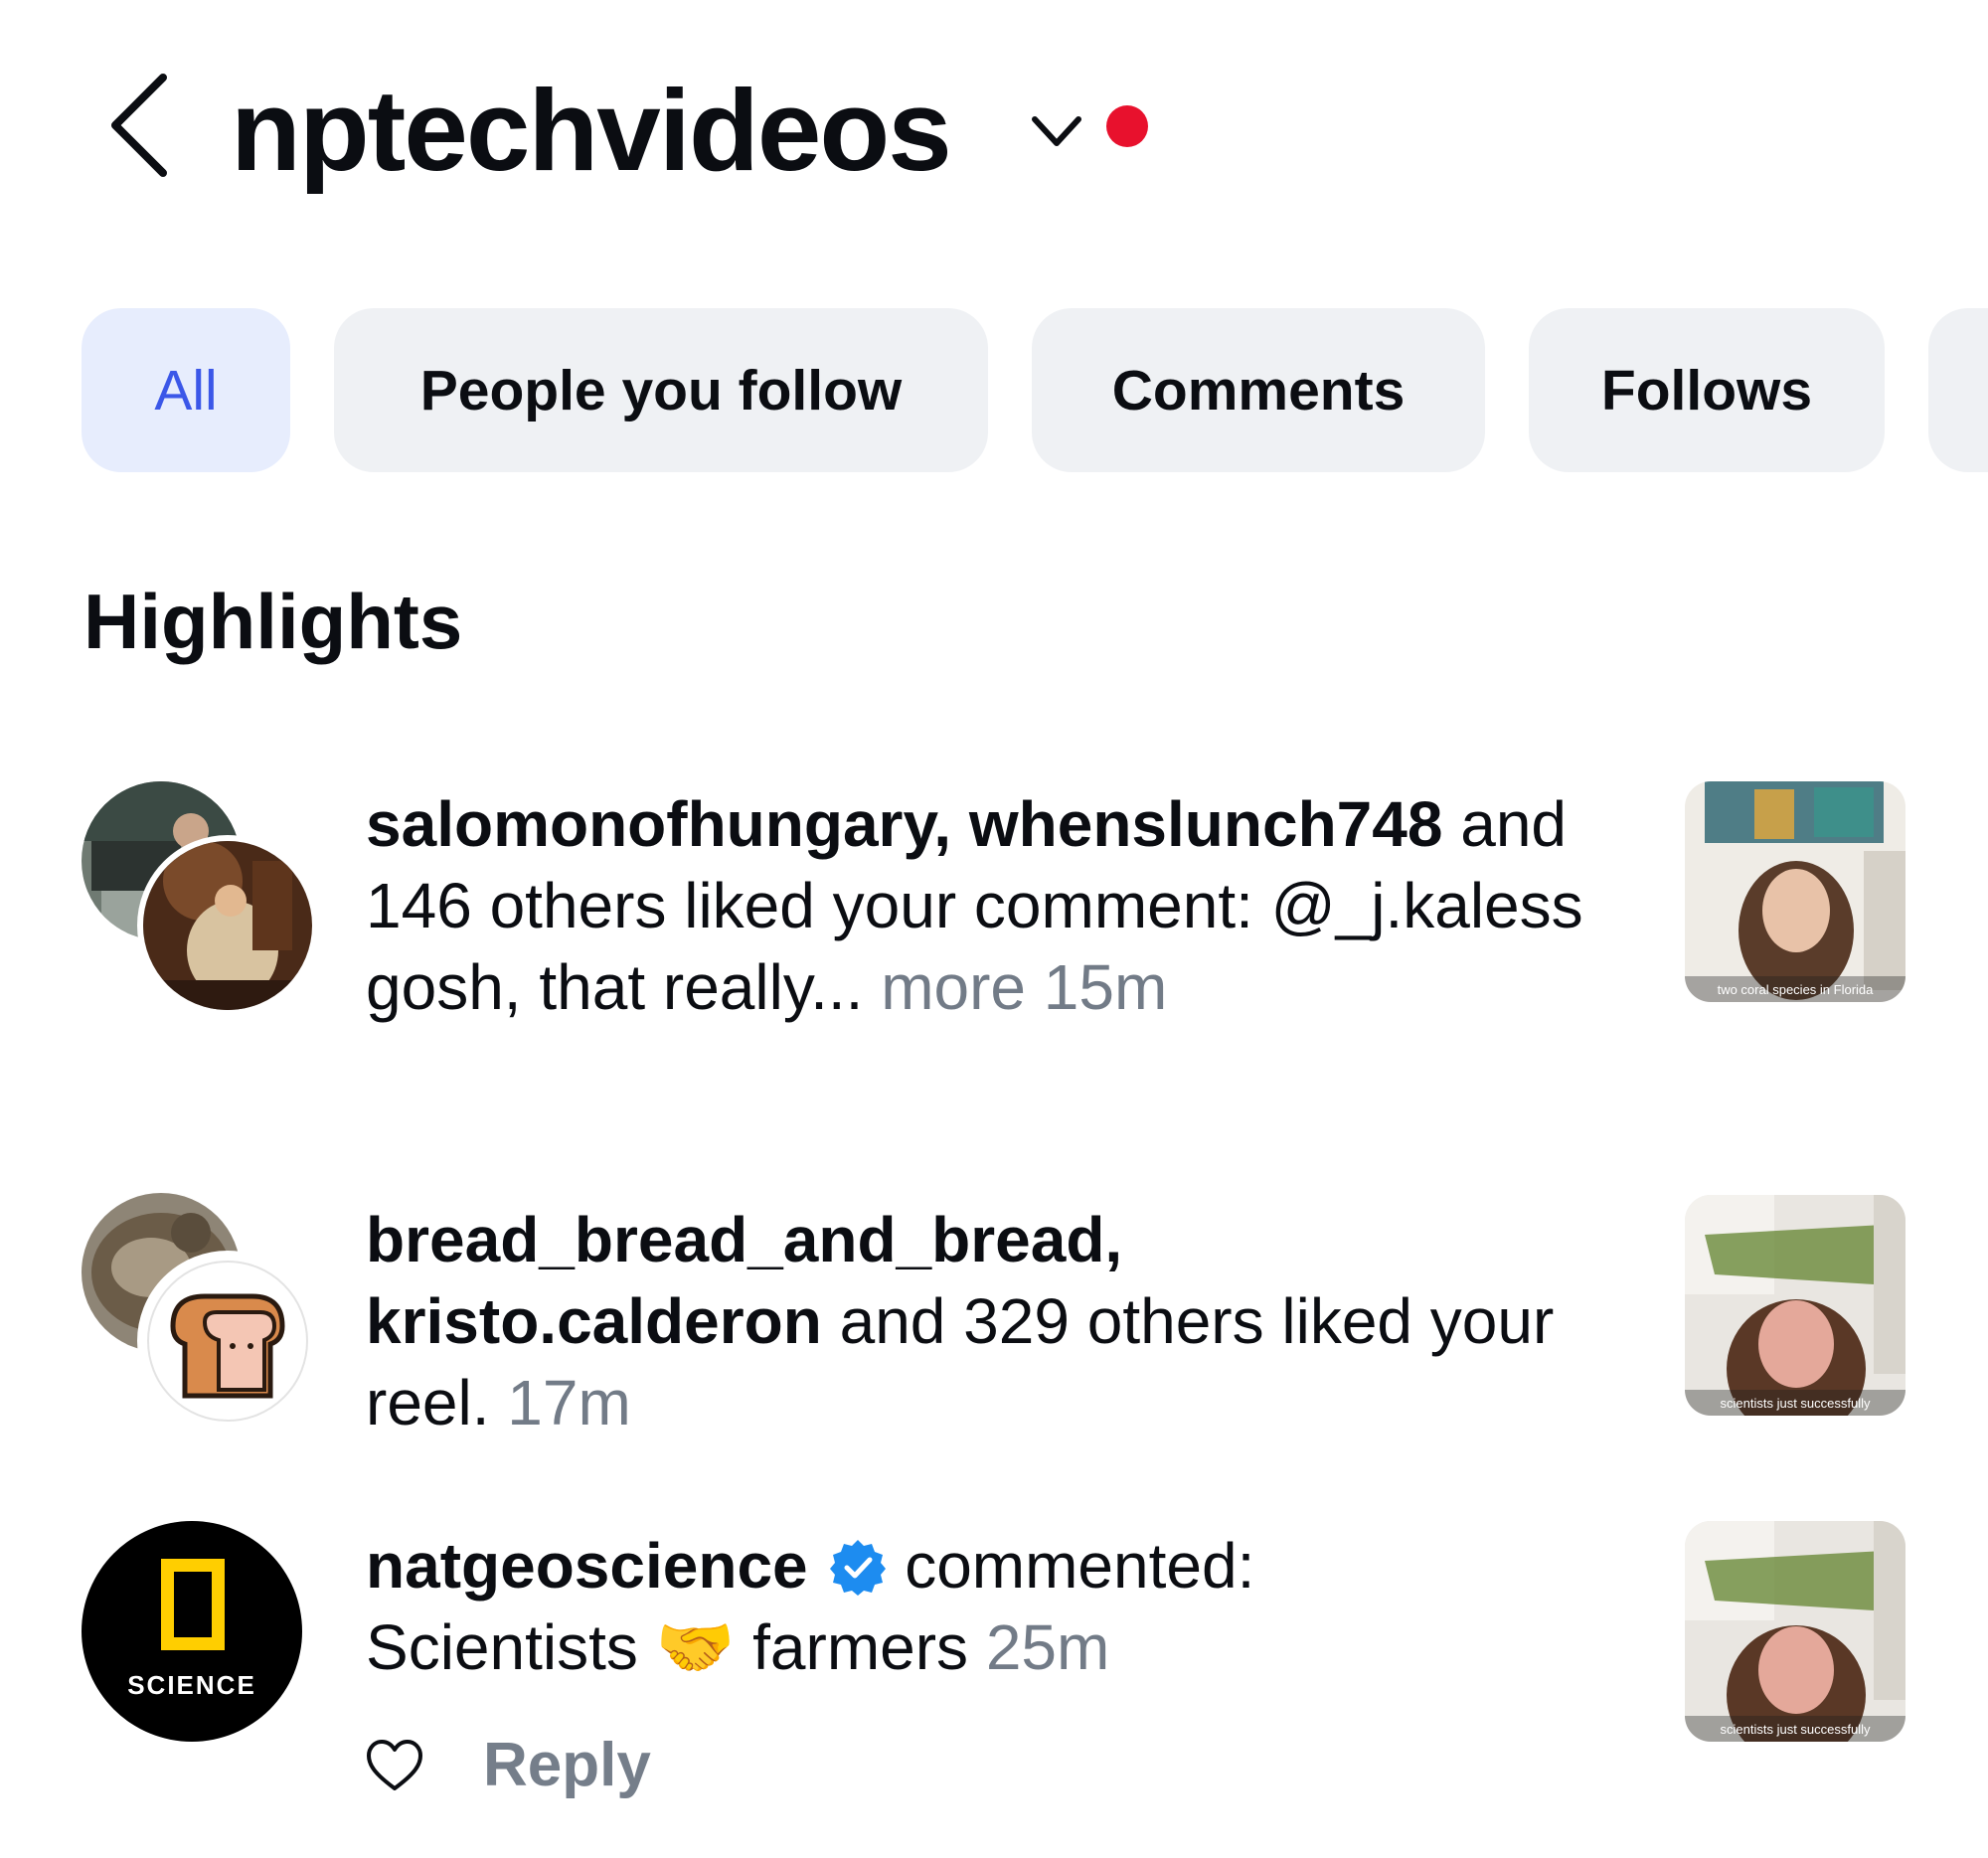  What do you see at coordinates (1707, 390) in the screenshot?
I see `filter-chip-follows: Follows` at bounding box center [1707, 390].